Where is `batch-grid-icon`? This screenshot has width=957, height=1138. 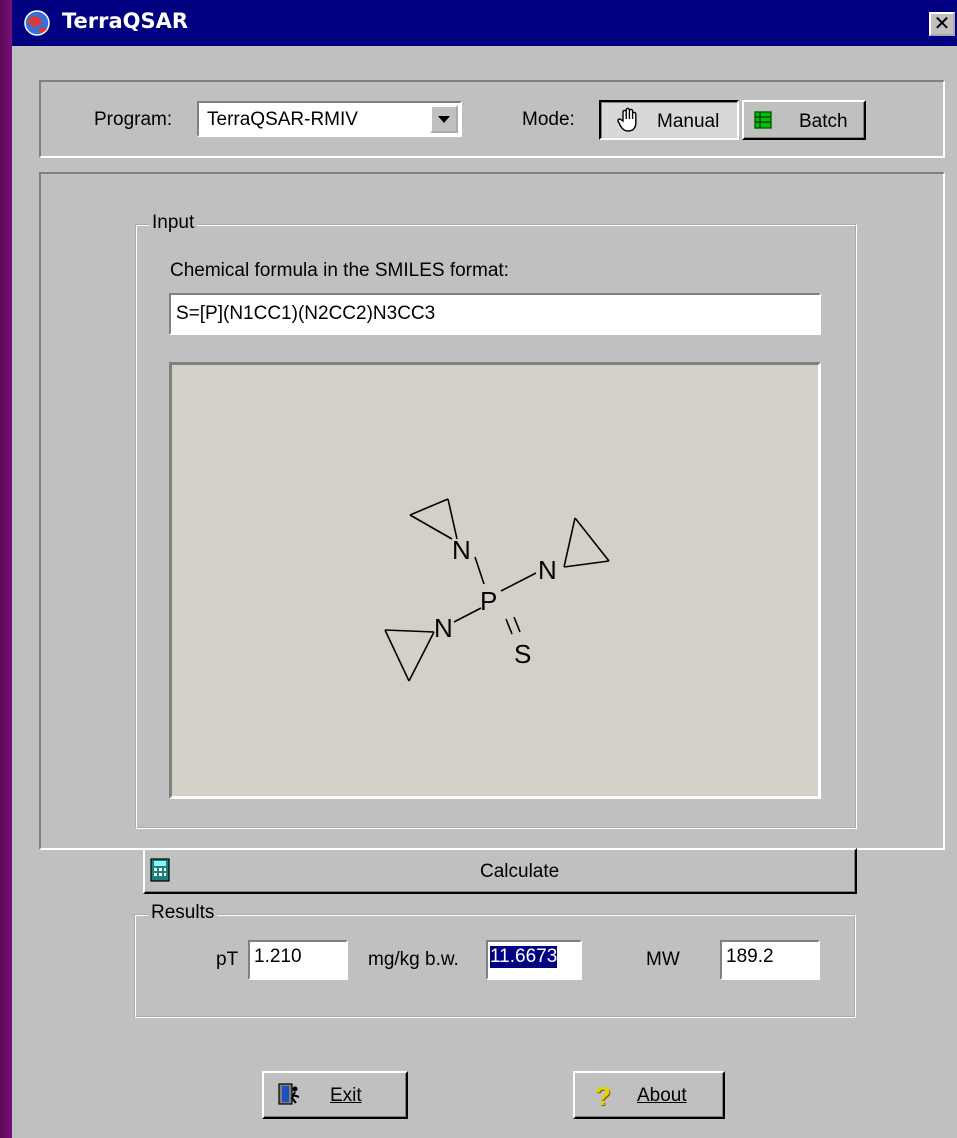 batch-grid-icon is located at coordinates (763, 120).